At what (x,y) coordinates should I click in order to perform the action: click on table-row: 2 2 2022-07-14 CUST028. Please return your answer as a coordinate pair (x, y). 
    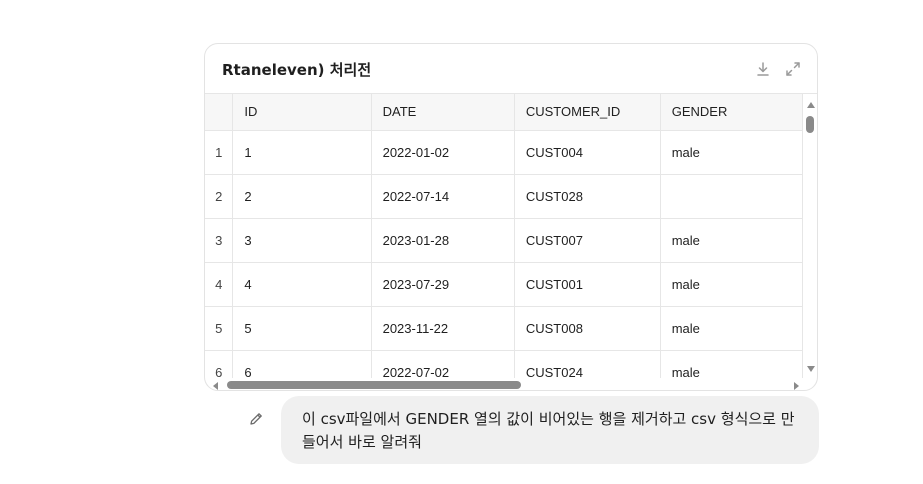
    Looking at the image, I should click on (504, 196).